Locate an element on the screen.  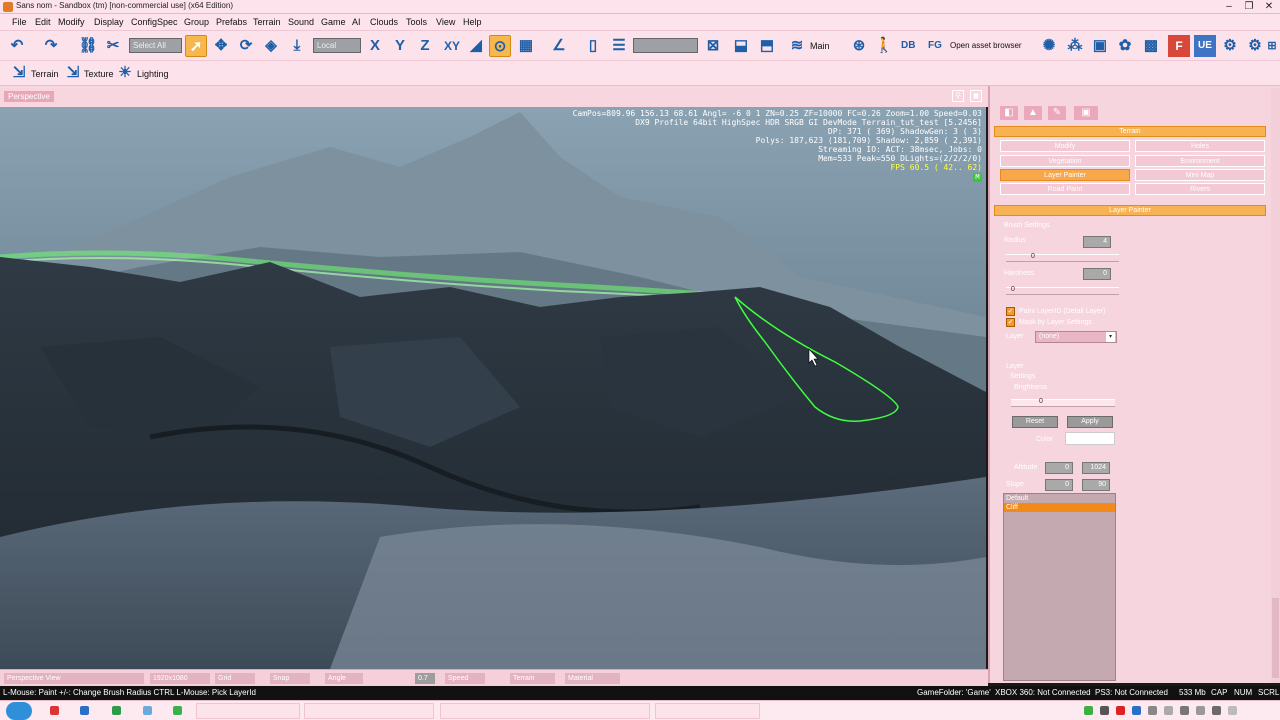
link-icon: ⛓ is located at coordinates (88, 46).